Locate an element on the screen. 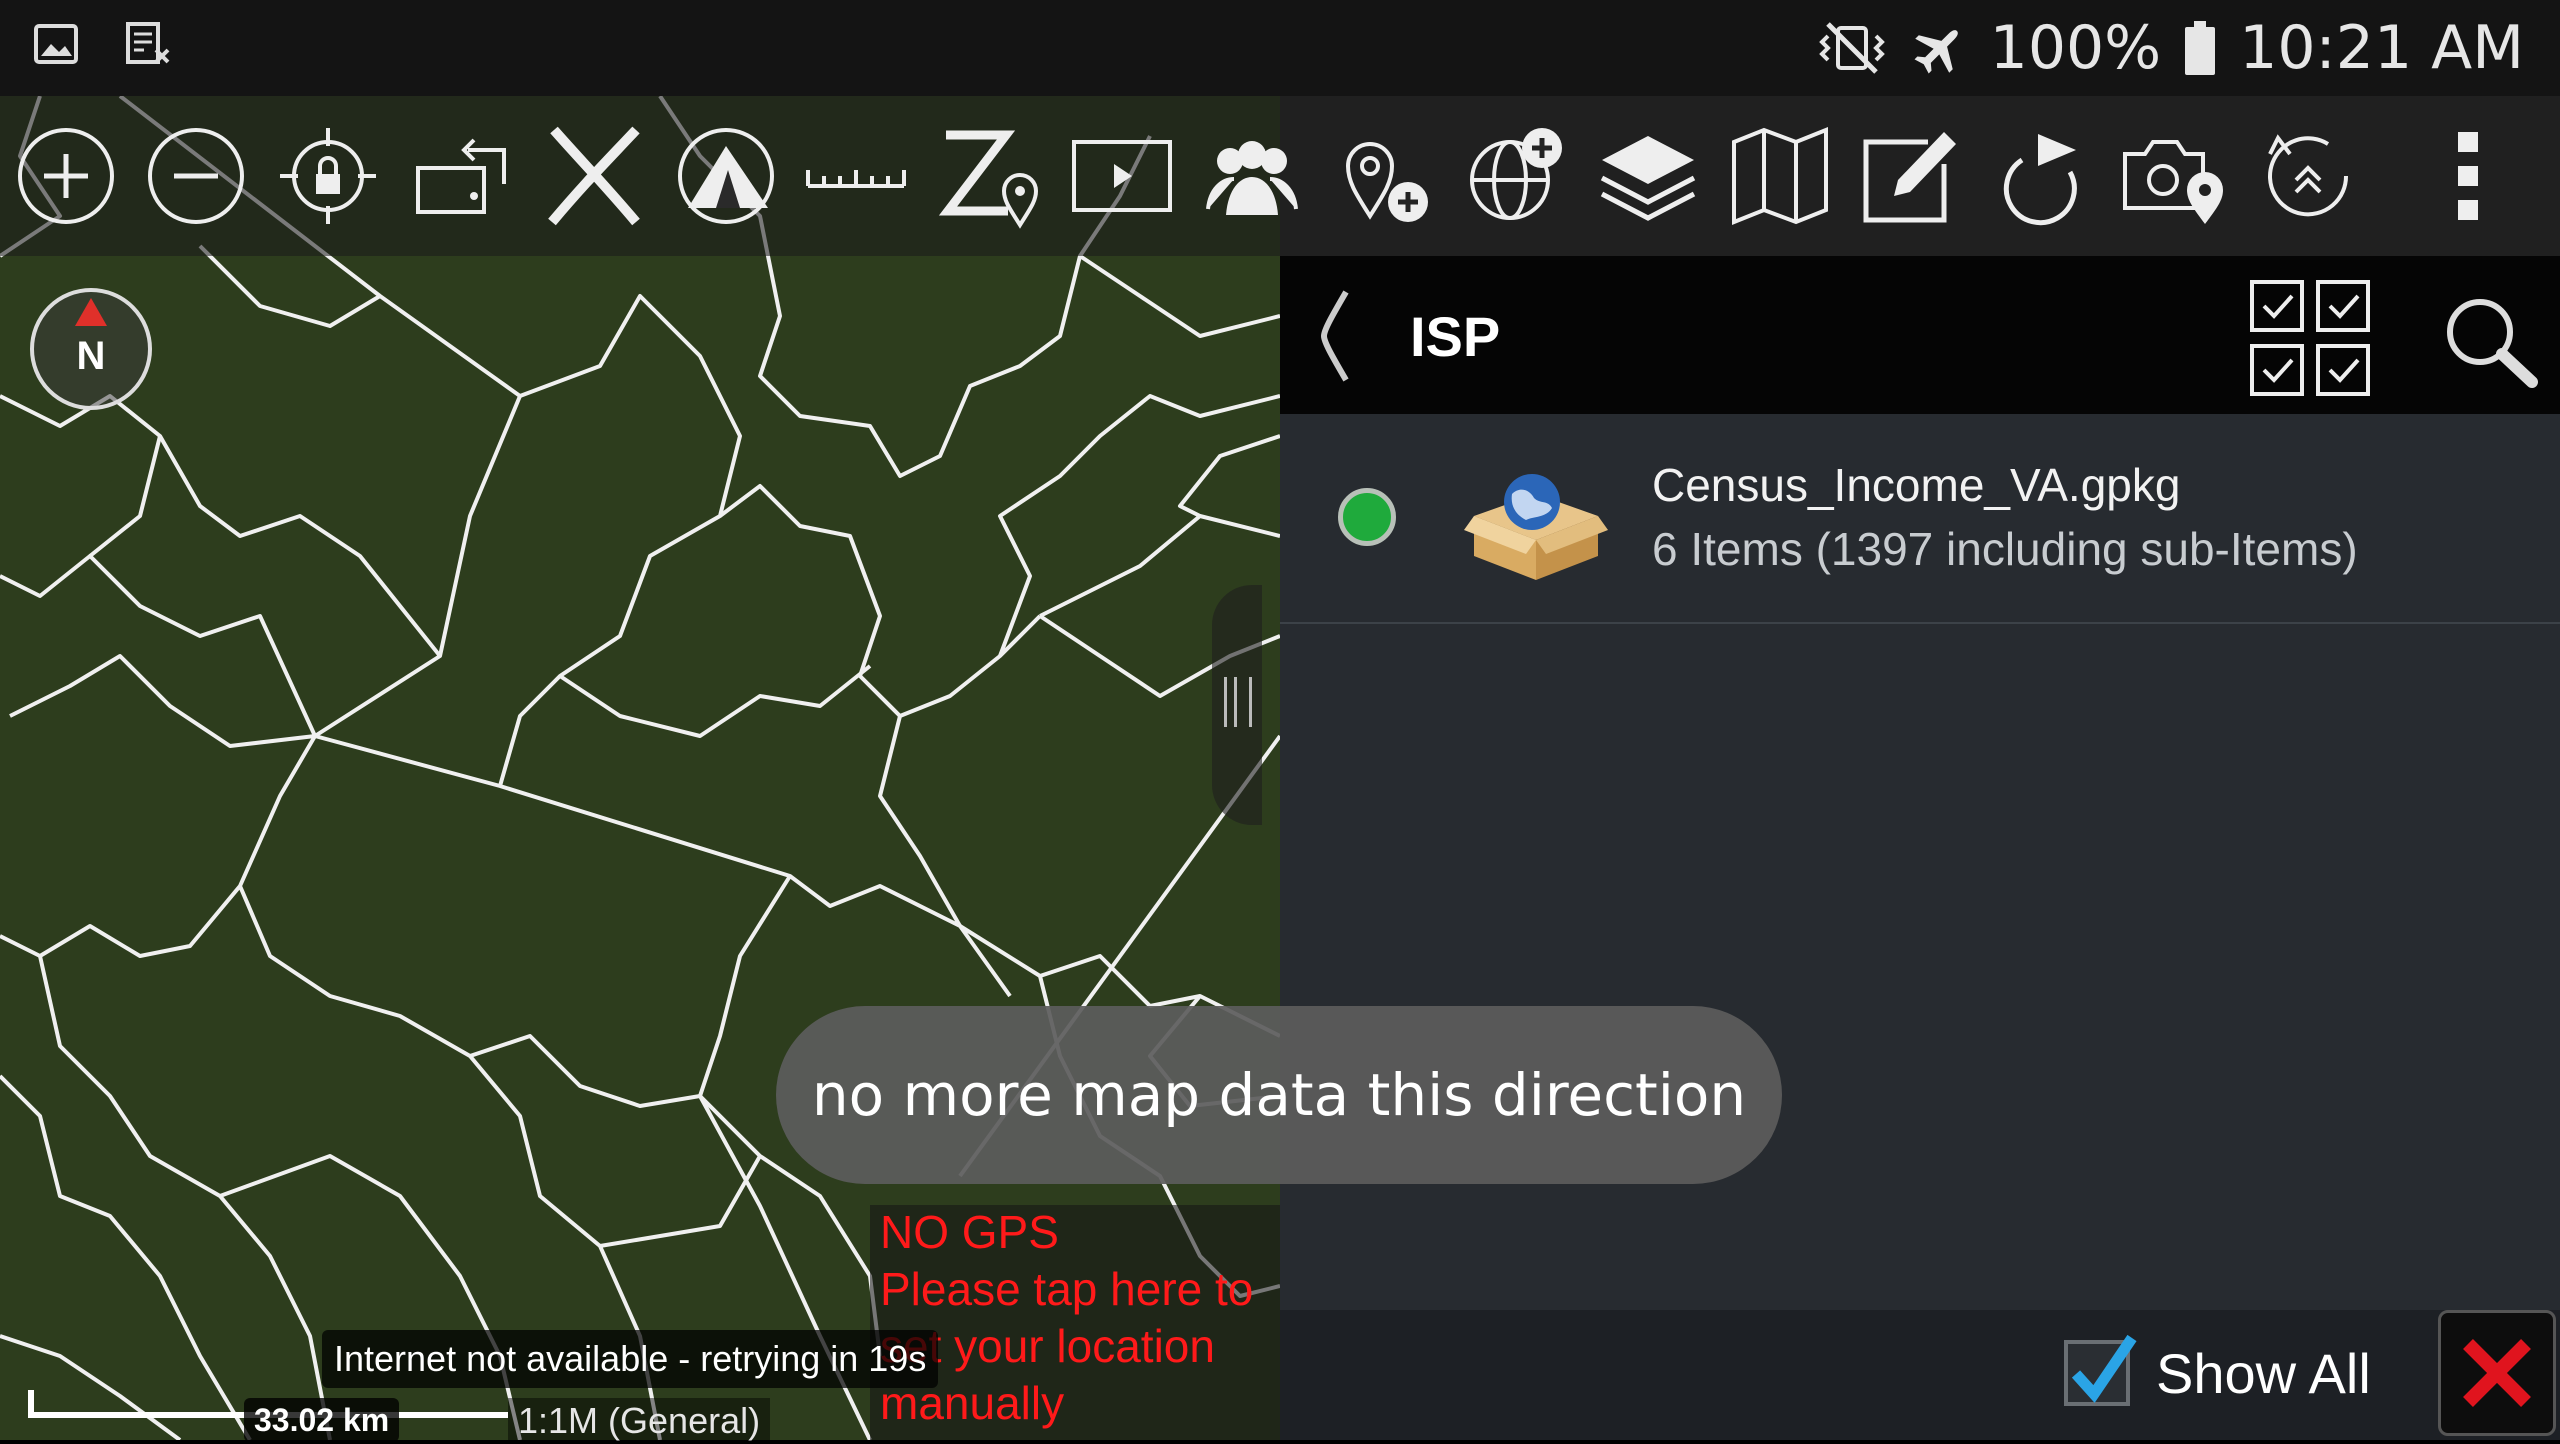 The image size is (2560, 1444). lock-location-icon is located at coordinates (328, 176).